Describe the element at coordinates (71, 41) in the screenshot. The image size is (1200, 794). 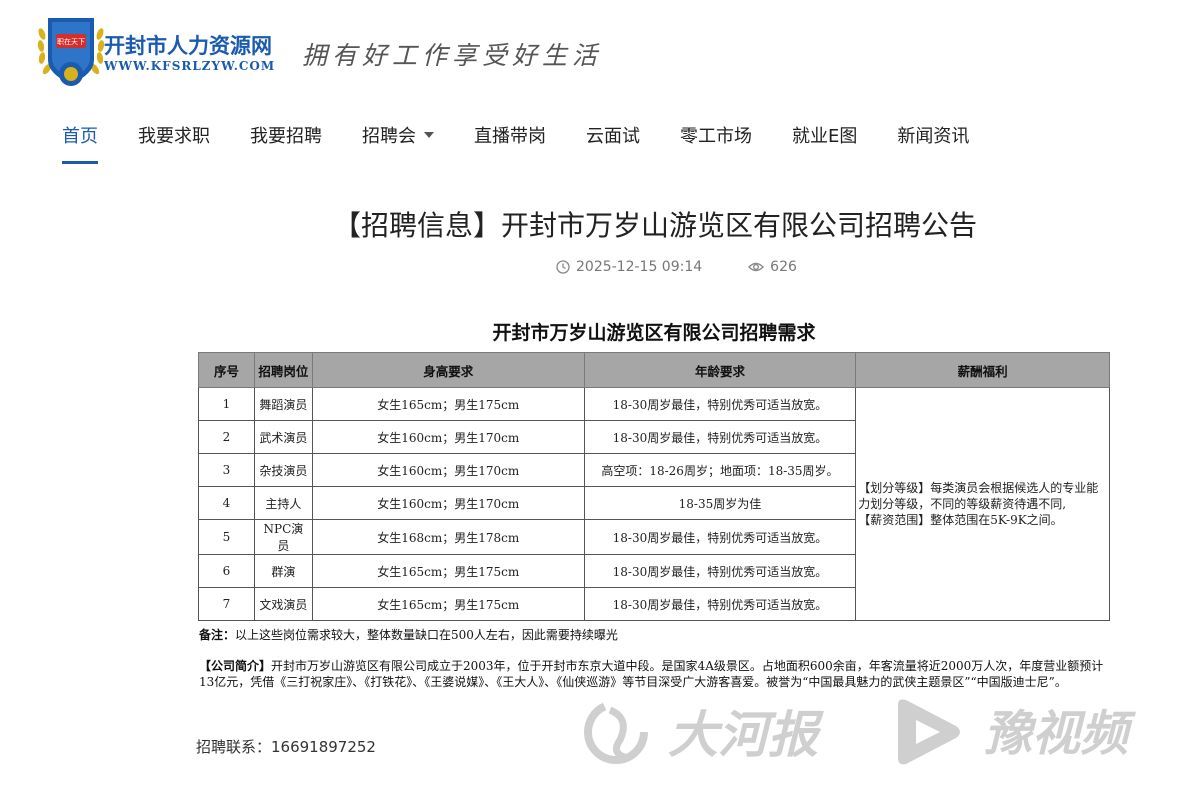
I see `svg-text: 职在天下` at that location.